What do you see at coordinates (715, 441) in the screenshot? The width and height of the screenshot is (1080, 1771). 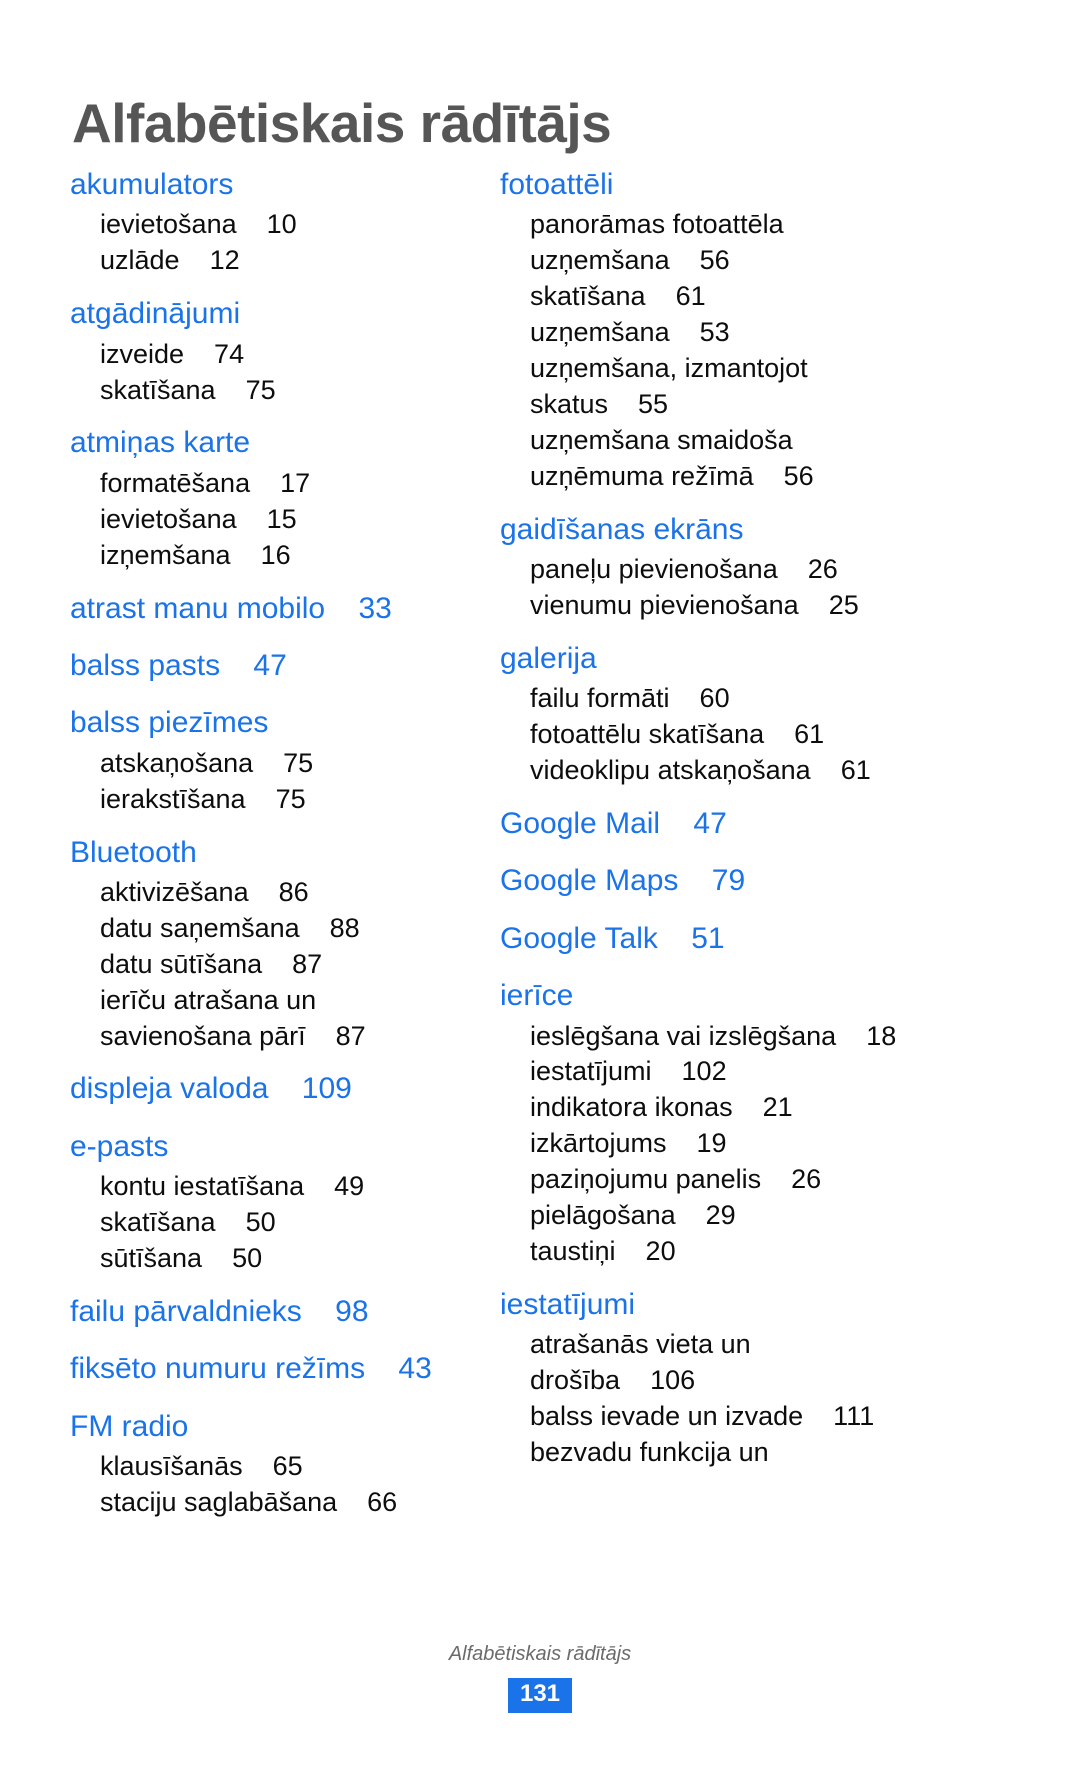 I see `index-subentry: uzņemšana smaidoša` at bounding box center [715, 441].